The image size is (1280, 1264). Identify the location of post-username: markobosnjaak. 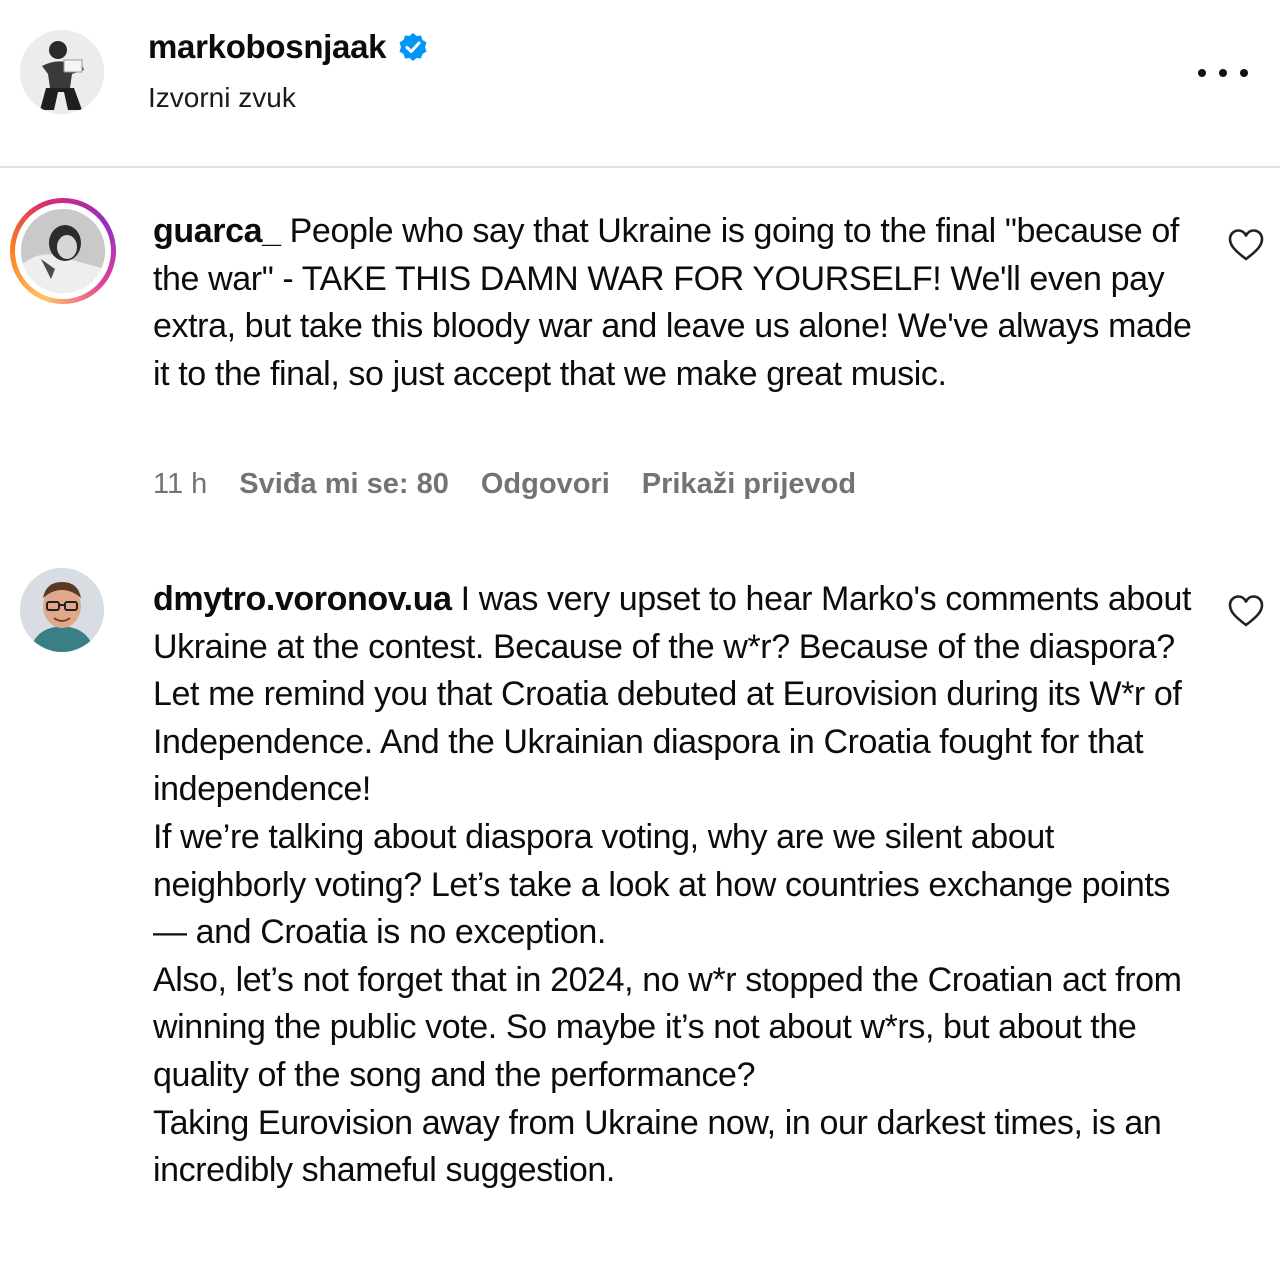
(267, 47).